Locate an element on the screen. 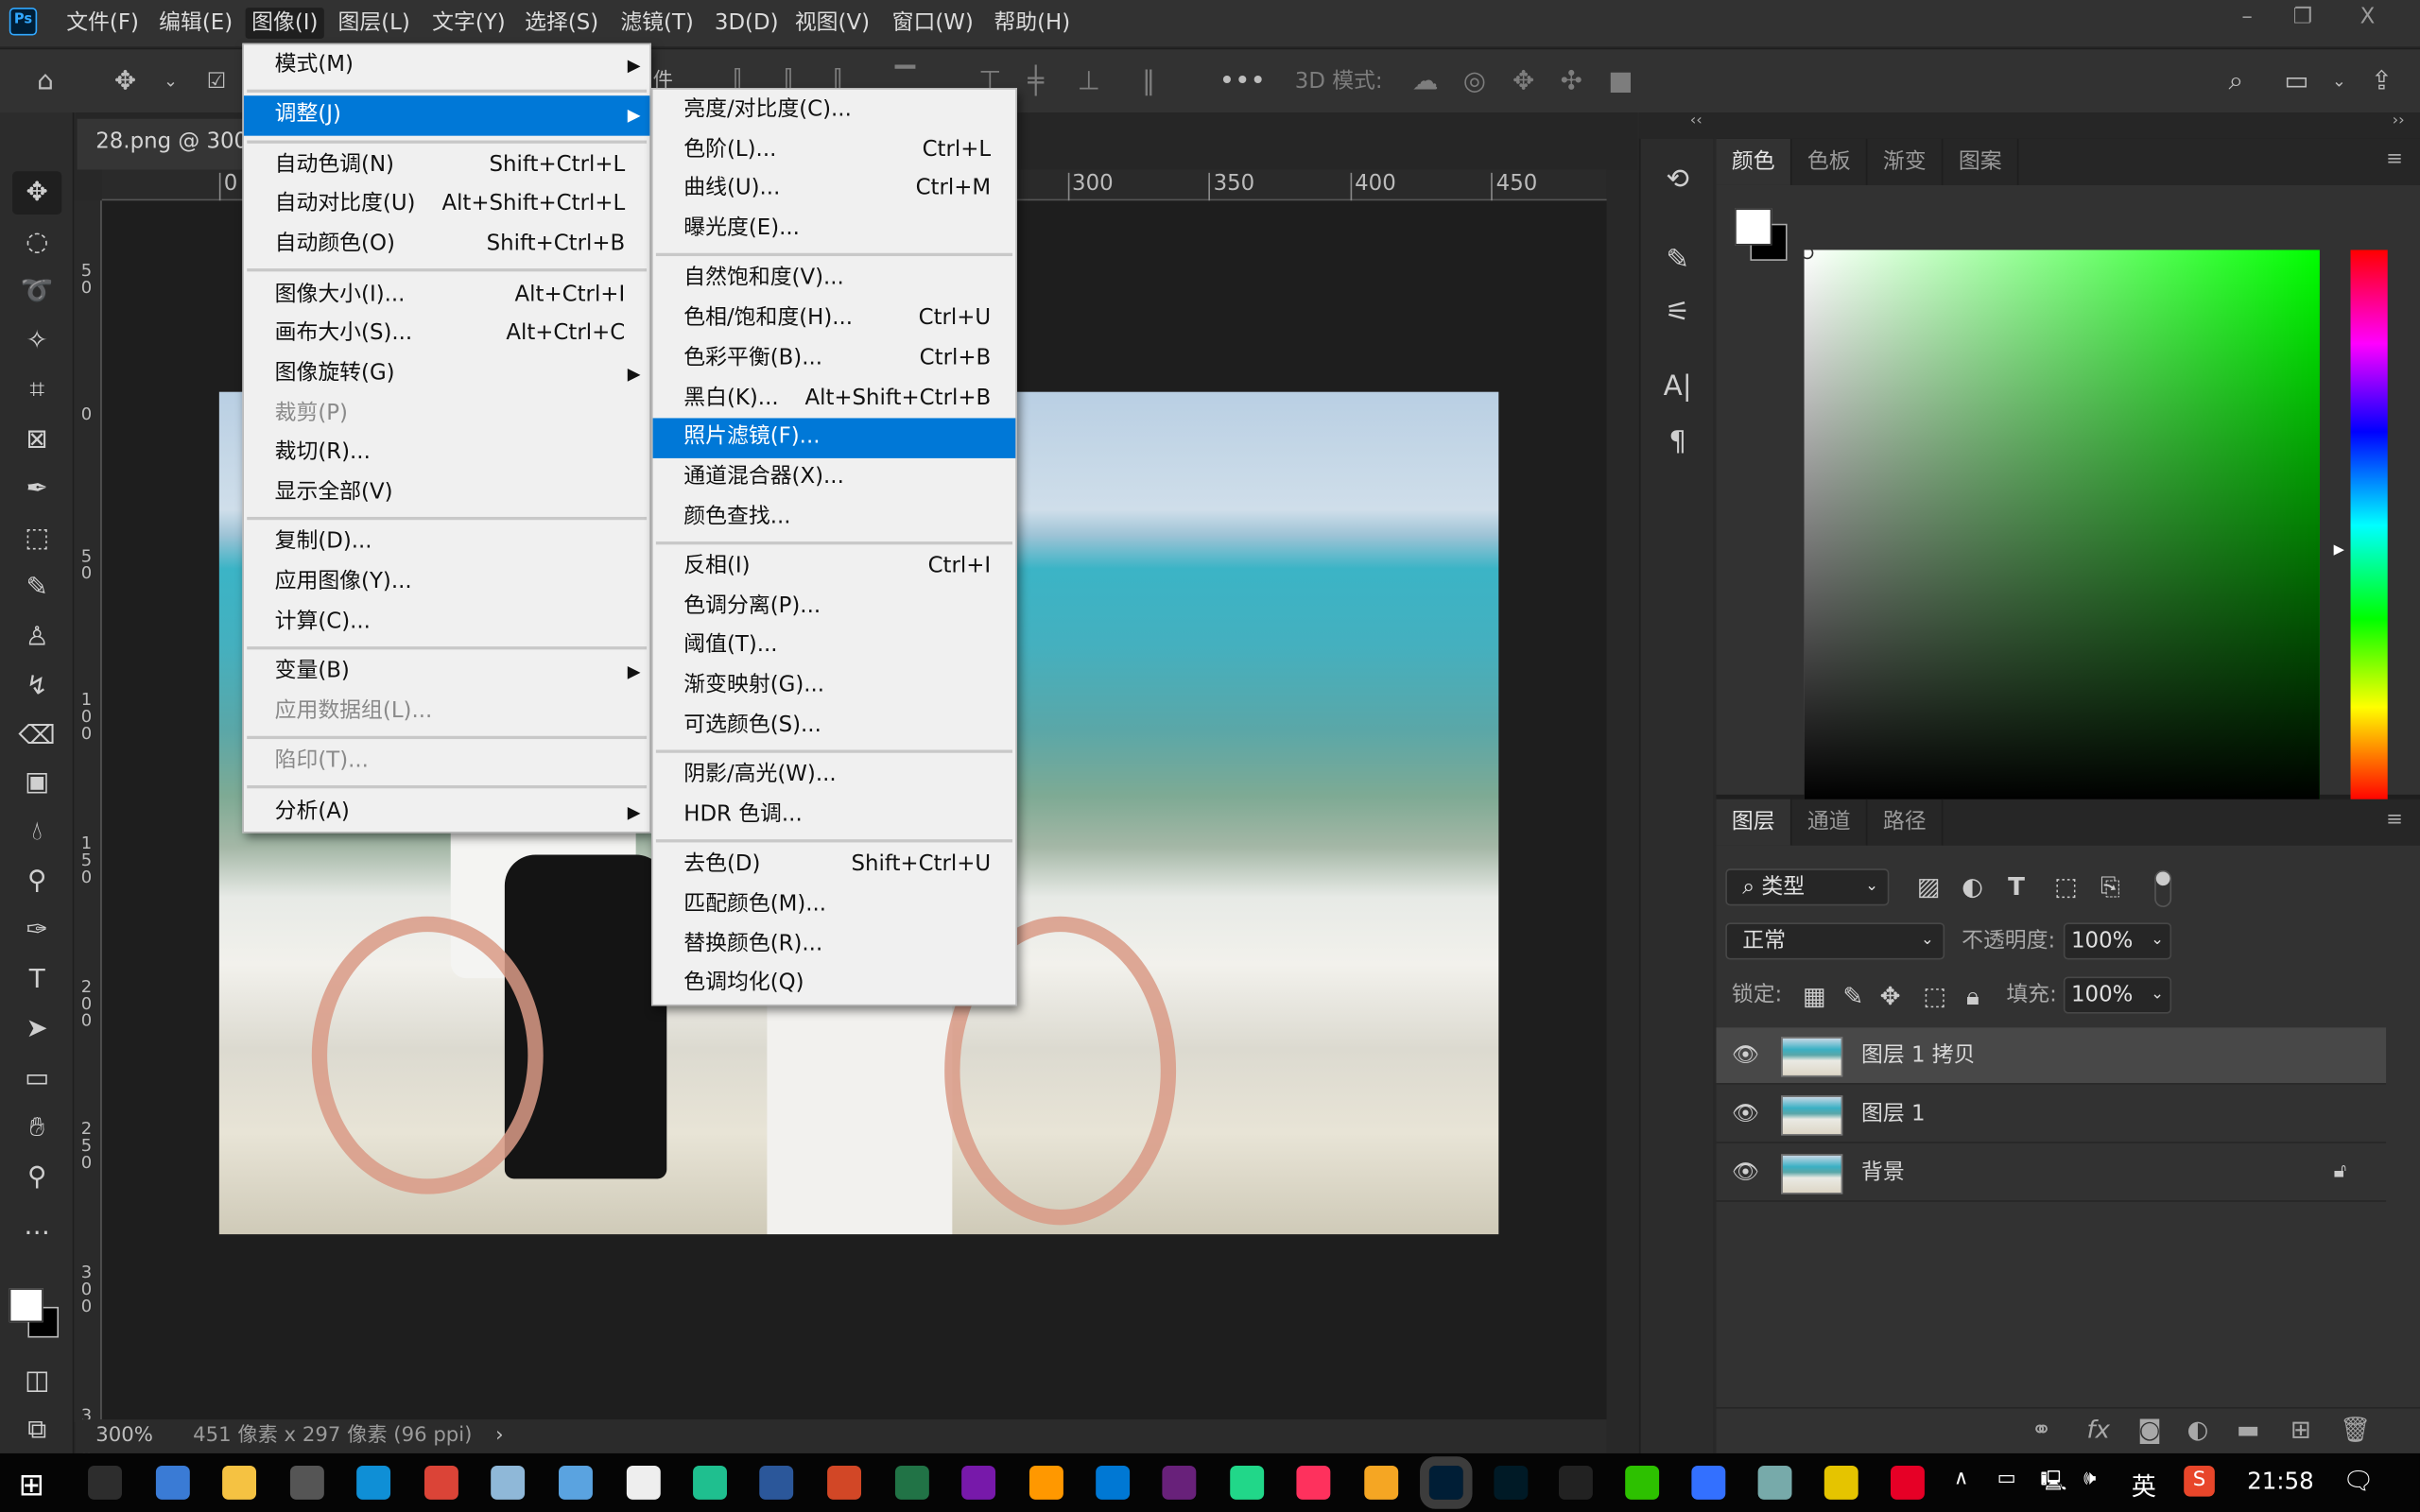  menu-8: 视图(V) is located at coordinates (831, 23).